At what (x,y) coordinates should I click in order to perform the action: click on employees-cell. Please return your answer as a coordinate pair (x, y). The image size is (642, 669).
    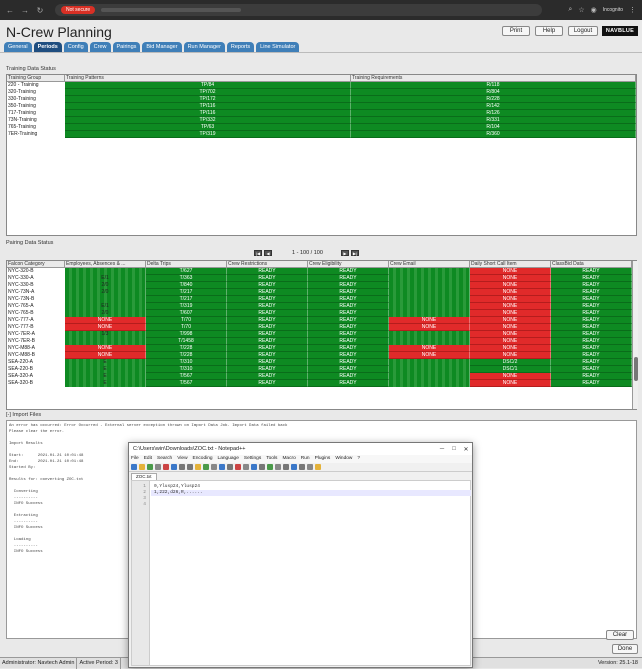
    Looking at the image, I should click on (105, 299).